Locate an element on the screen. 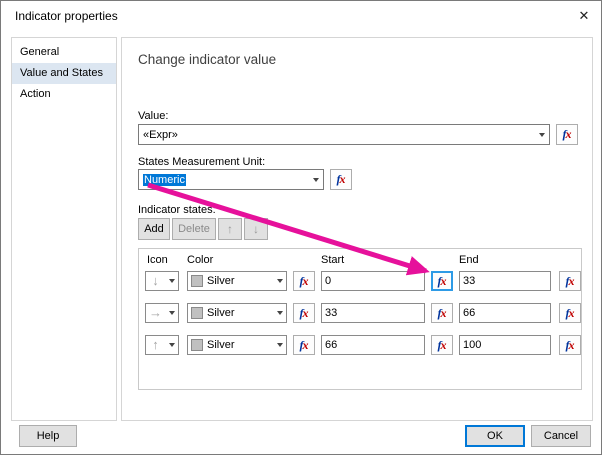 This screenshot has height=455, width=602. value-label: Value: is located at coordinates (153, 116).